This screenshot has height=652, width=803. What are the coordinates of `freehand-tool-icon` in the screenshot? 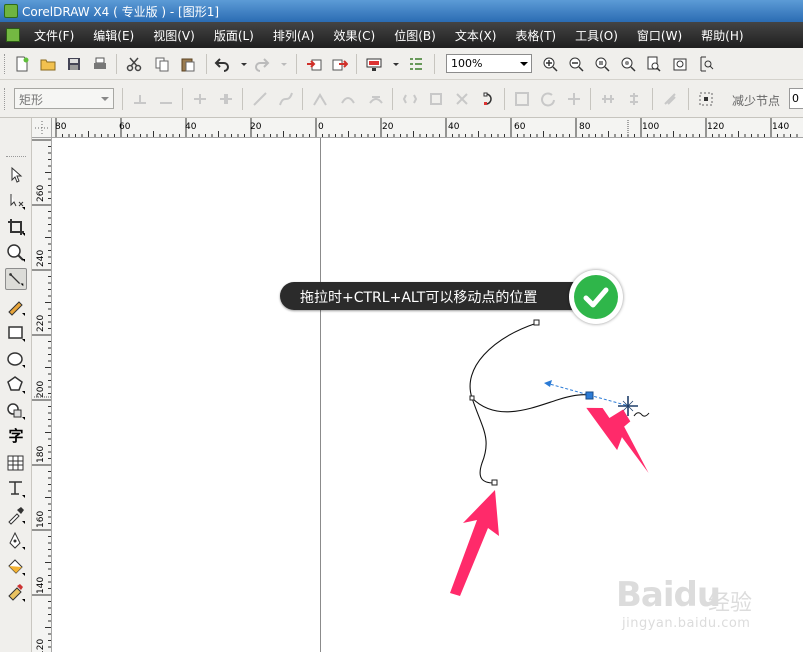 It's located at (16, 280).